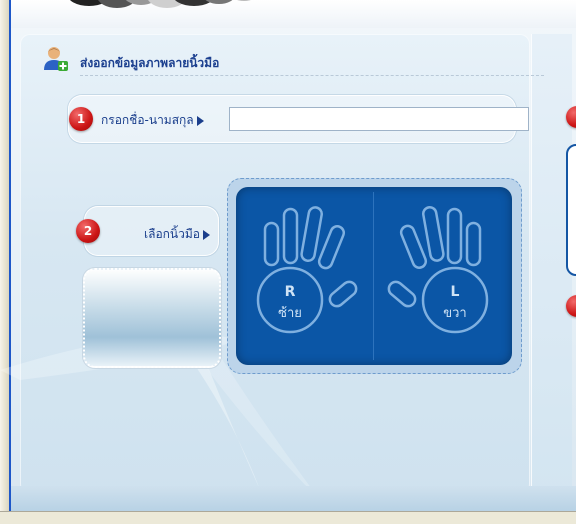  Describe the element at coordinates (289, 61) in the screenshot. I see `section-header: ส่งออกข้อมูลภาพลายนิ้วมือ` at that location.